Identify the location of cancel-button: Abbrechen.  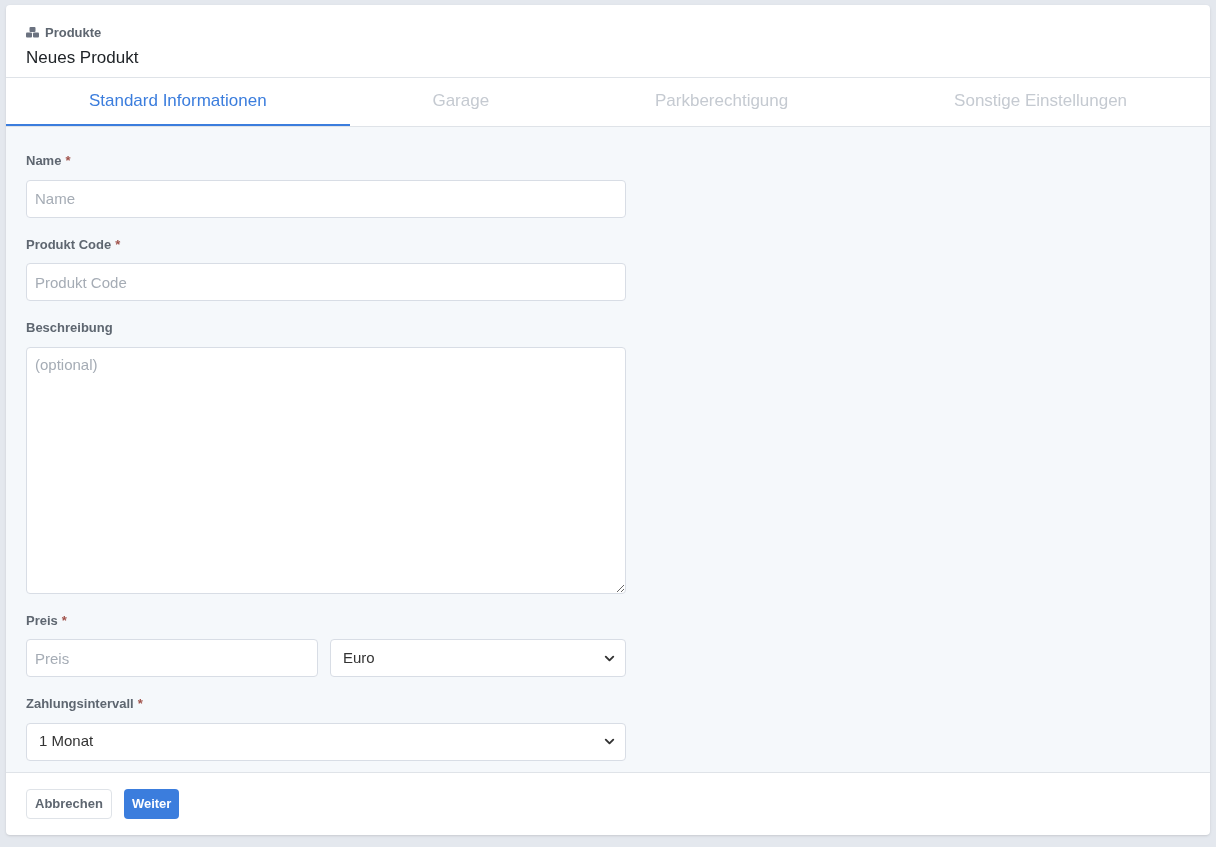
(69, 804).